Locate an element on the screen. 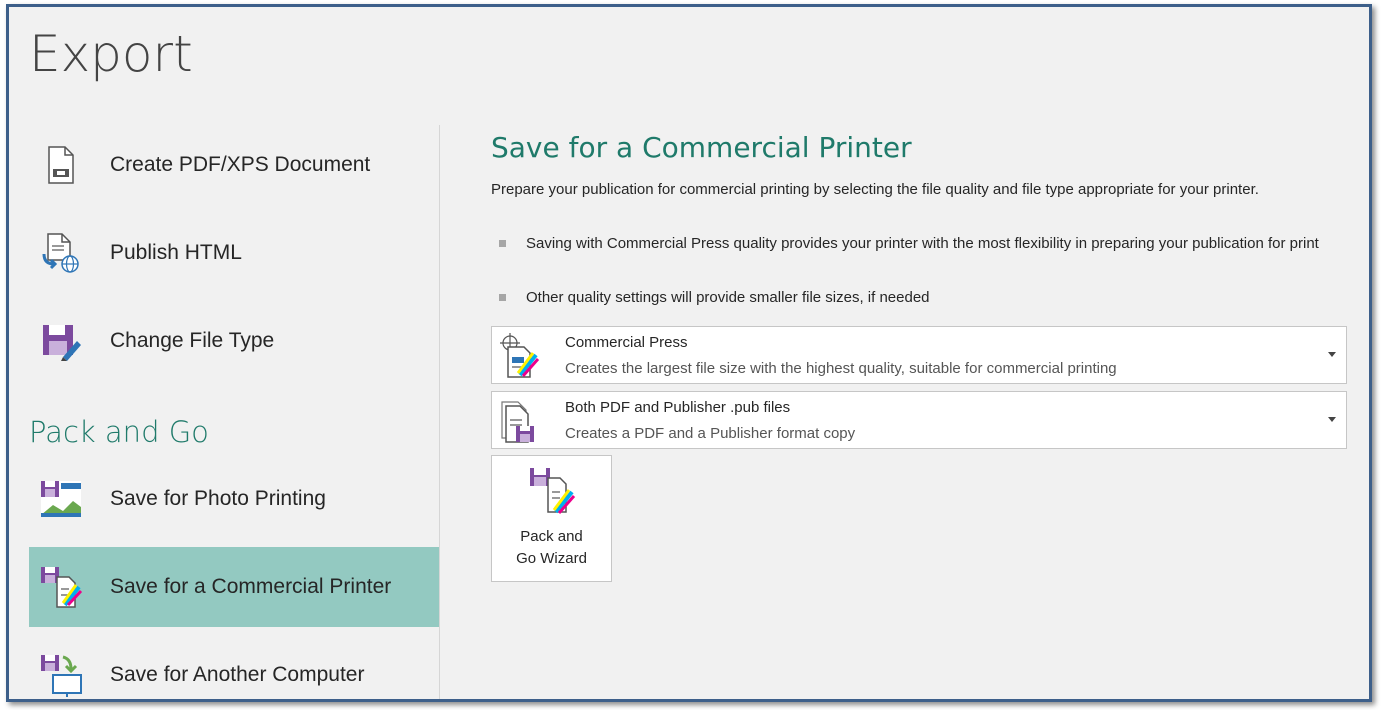 The image size is (1384, 710). nav-item-label: Save for Photo Printing is located at coordinates (218, 498).